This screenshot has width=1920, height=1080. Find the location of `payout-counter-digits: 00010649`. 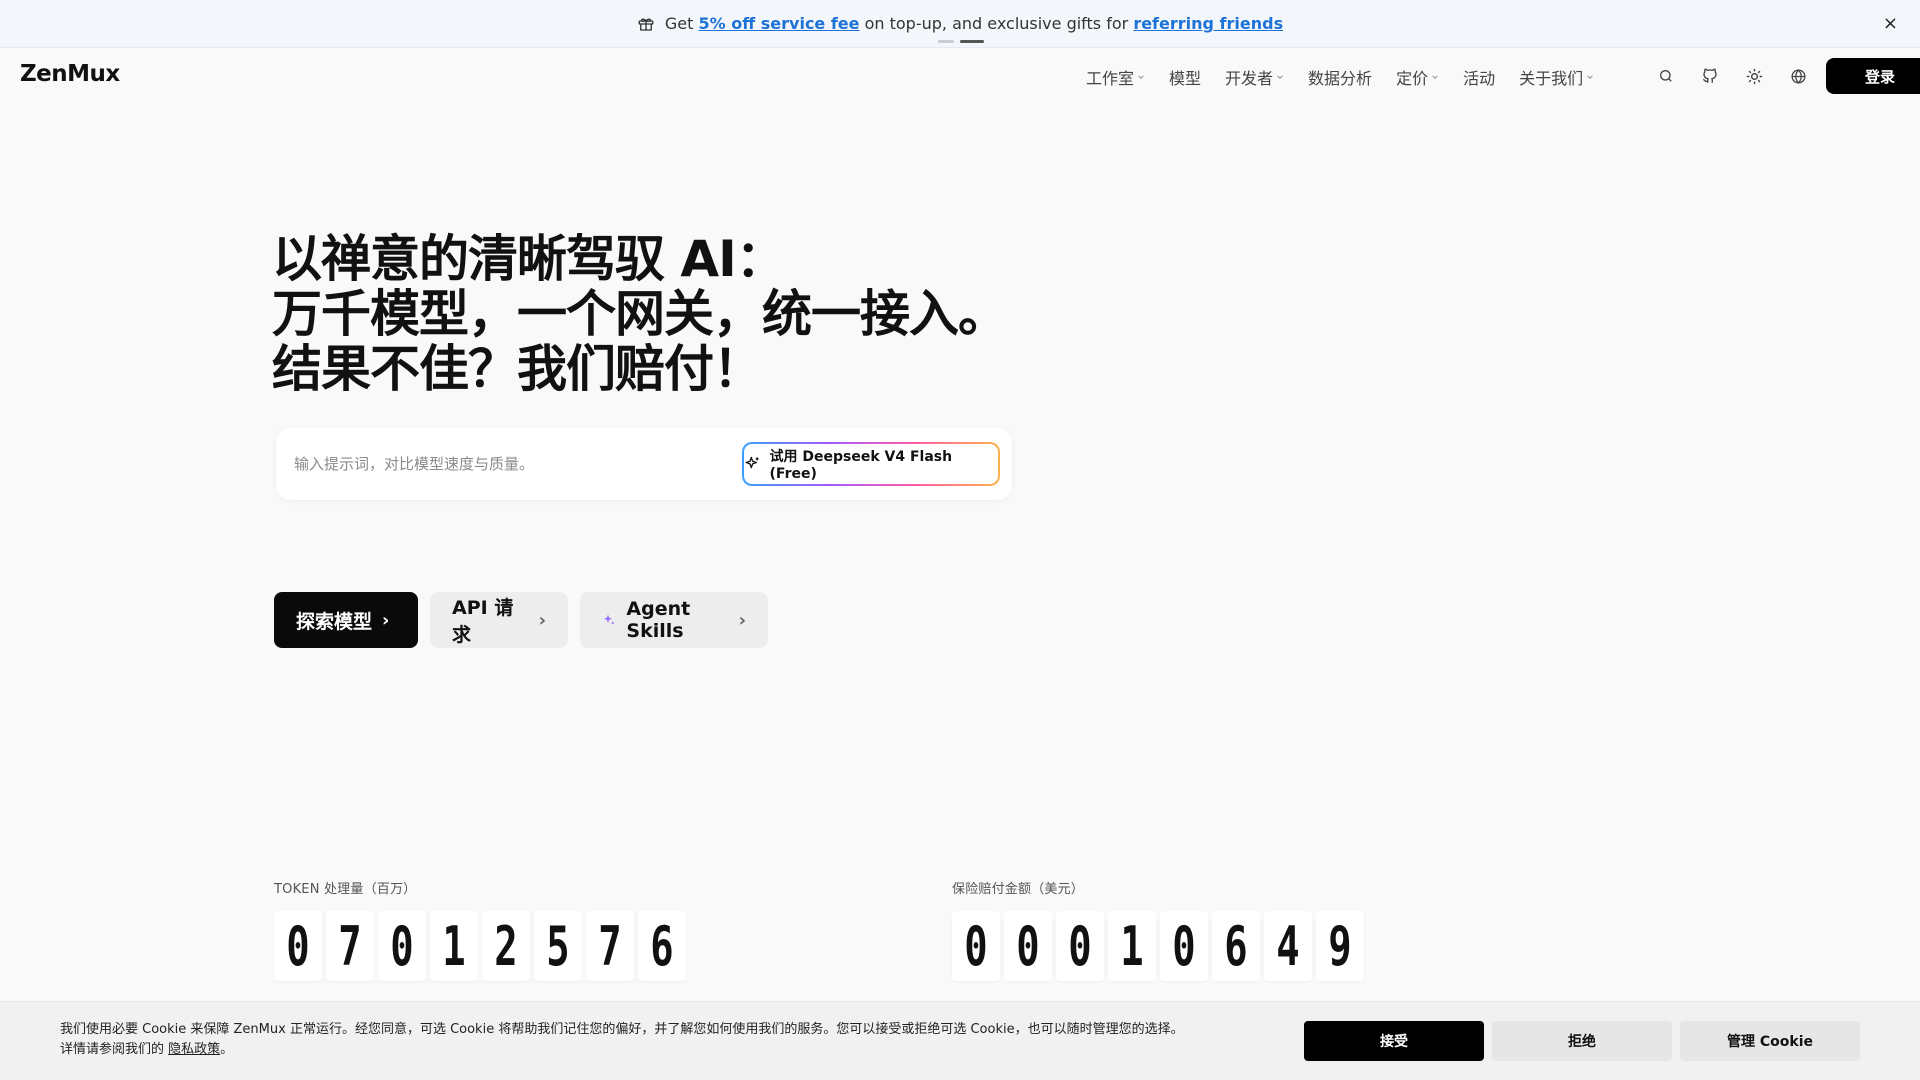

payout-counter-digits: 00010649 is located at coordinates (1158, 946).